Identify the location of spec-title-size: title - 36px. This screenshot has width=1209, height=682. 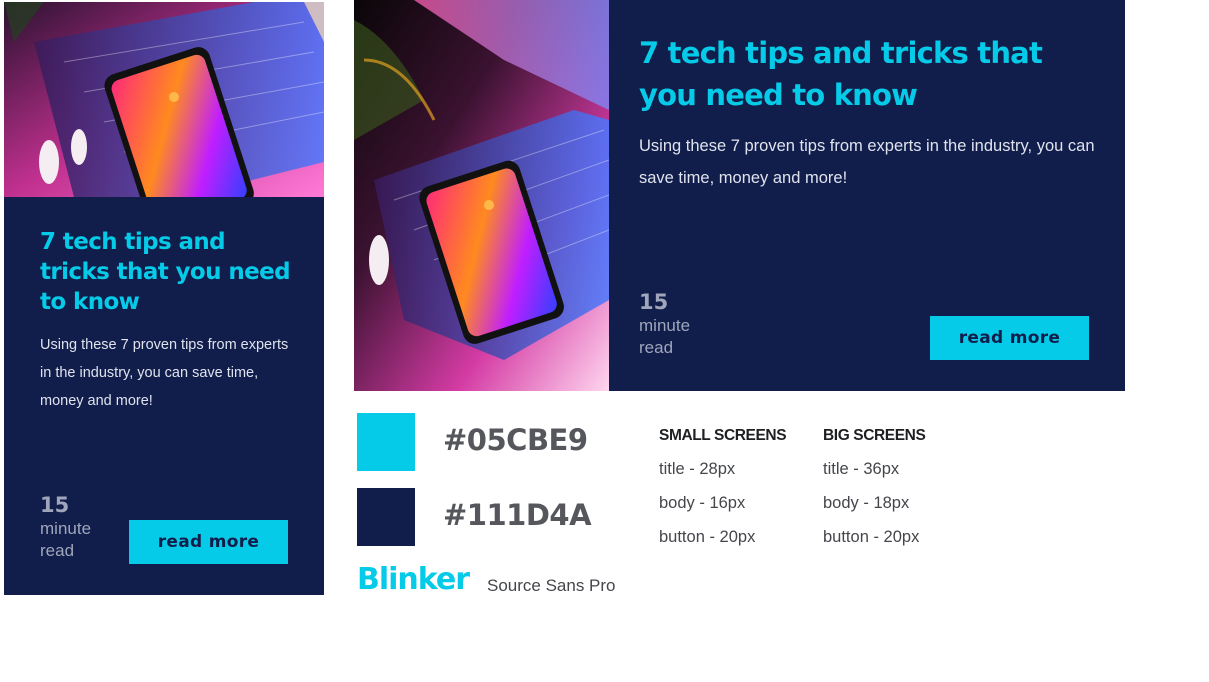
(861, 469).